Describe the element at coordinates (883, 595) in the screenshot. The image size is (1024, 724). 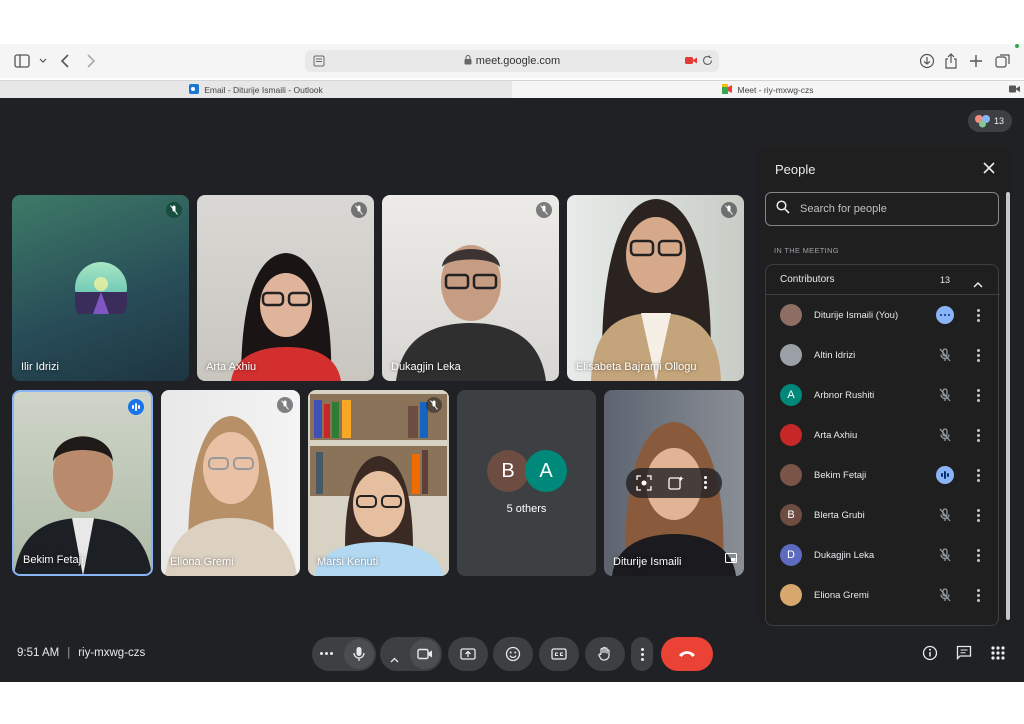
I see `participant-row: Eliona Gremi` at that location.